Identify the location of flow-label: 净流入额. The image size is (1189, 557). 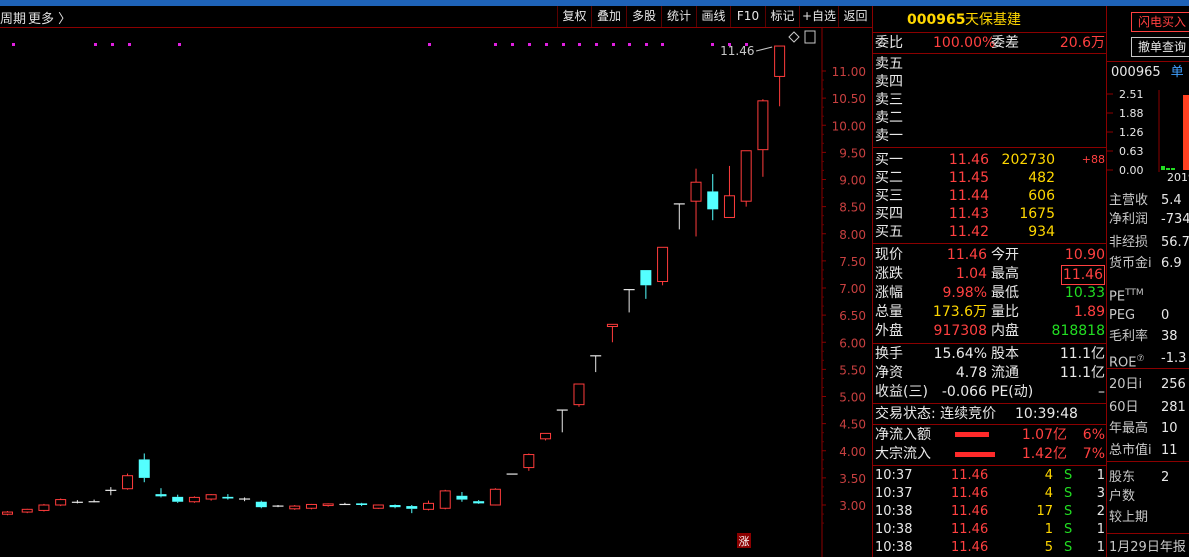
(903, 435).